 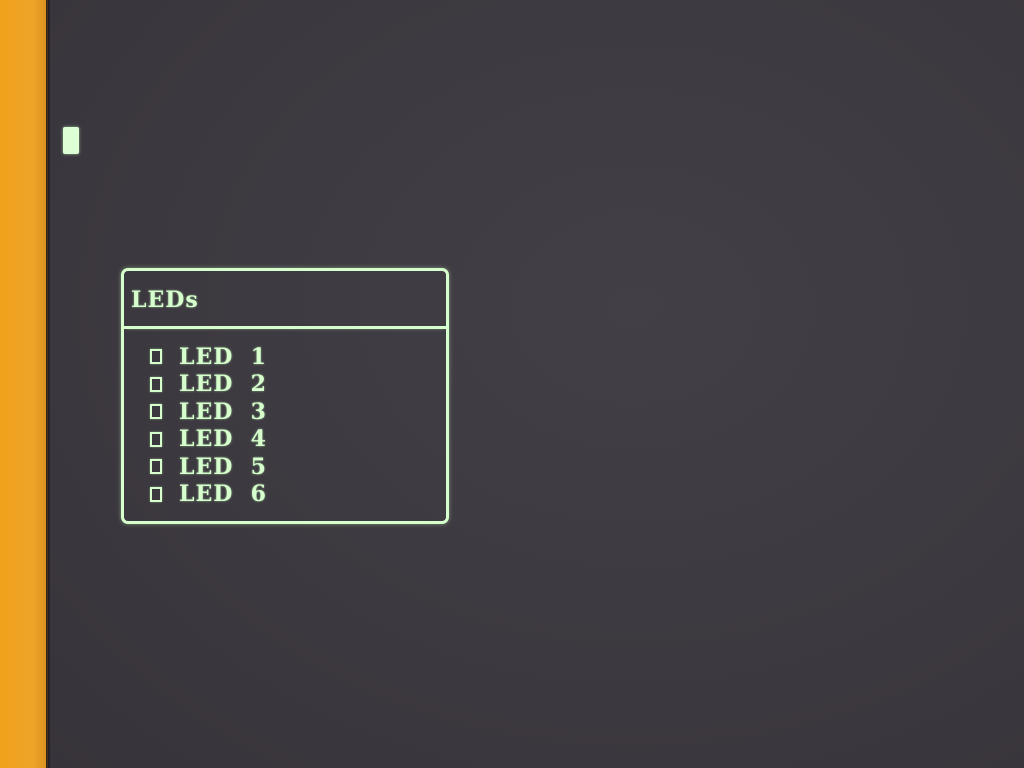 I want to click on led-label: LED 2, so click(x=223, y=384).